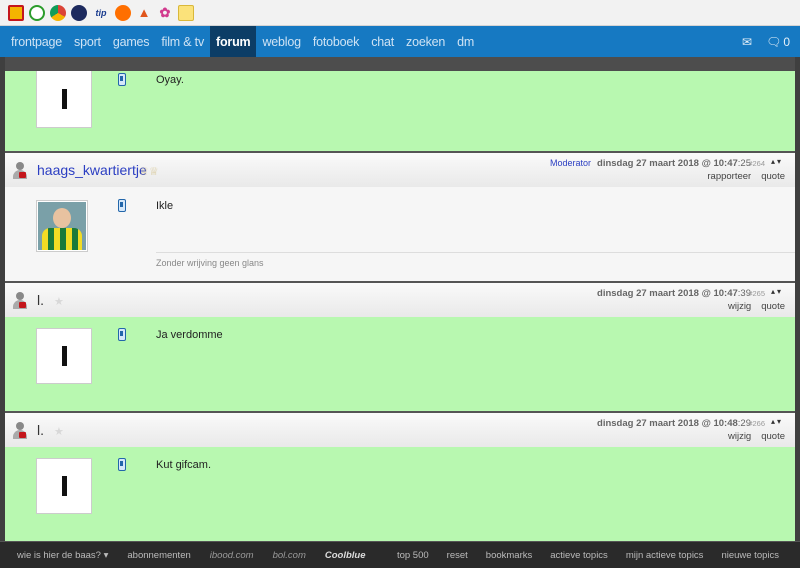 The image size is (800, 568). Describe the element at coordinates (58, 12) in the screenshot. I see `chrome-icon` at that location.